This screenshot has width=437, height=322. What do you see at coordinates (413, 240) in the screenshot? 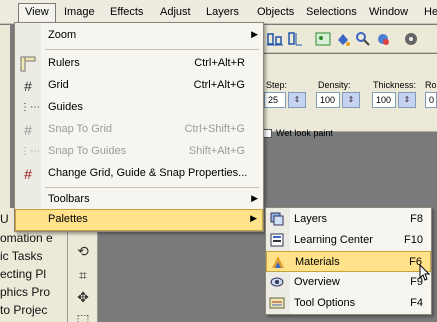
I see `menu-item-shortcut: F10` at bounding box center [413, 240].